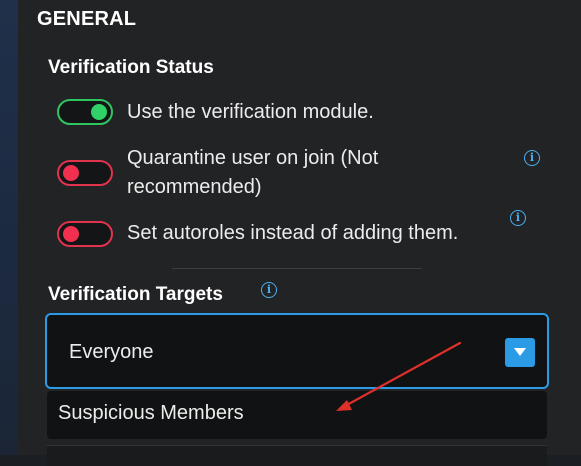 The height and width of the screenshot is (466, 581). What do you see at coordinates (151, 413) in the screenshot?
I see `dropdown-option-label: Suspicious Members` at bounding box center [151, 413].